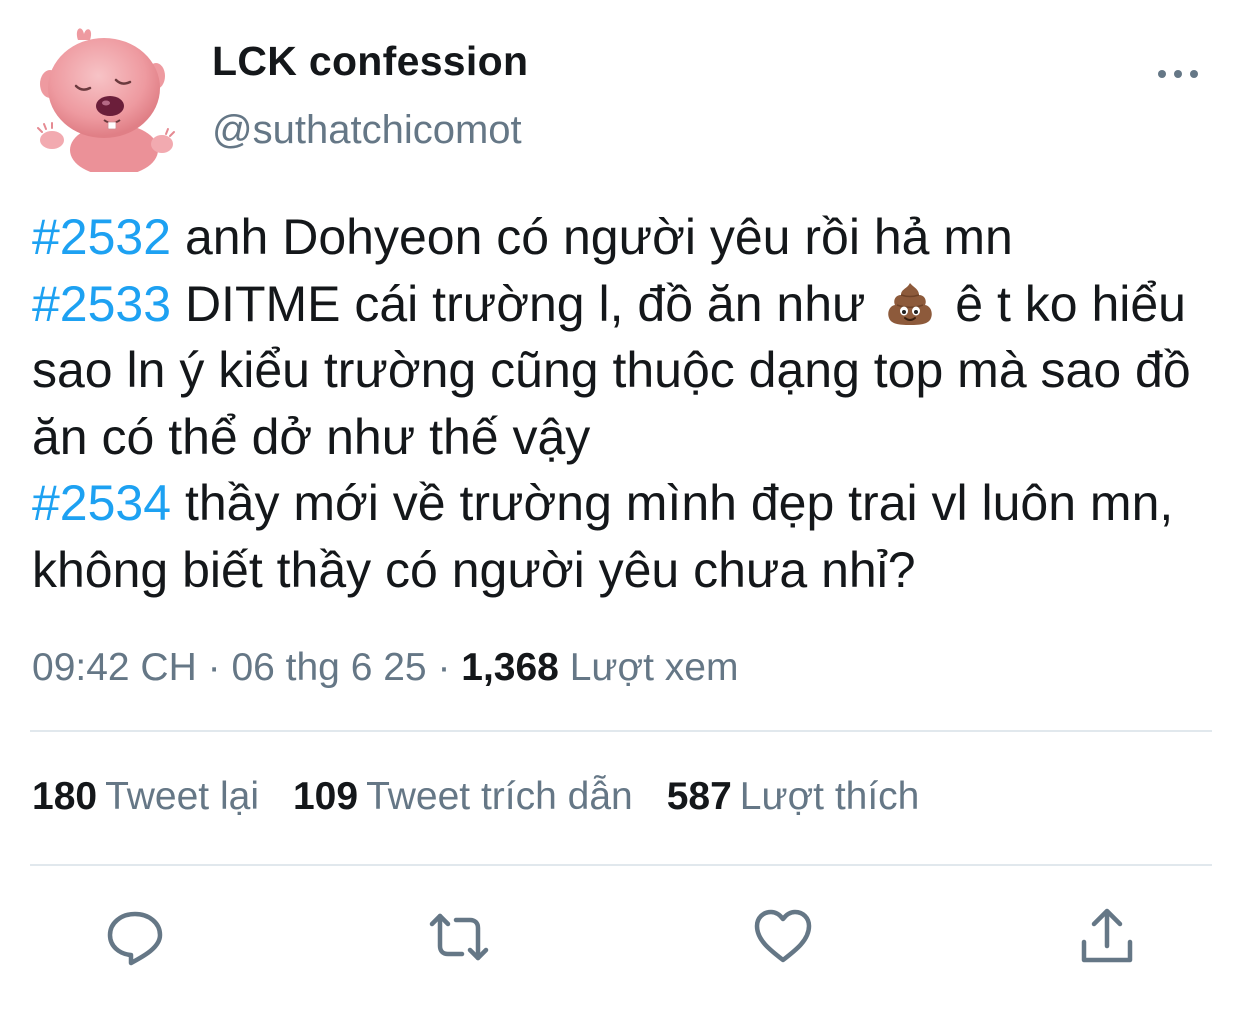 Image resolution: width=1242 pixels, height=1029 pixels. I want to click on retweets-count: 180, so click(65, 796).